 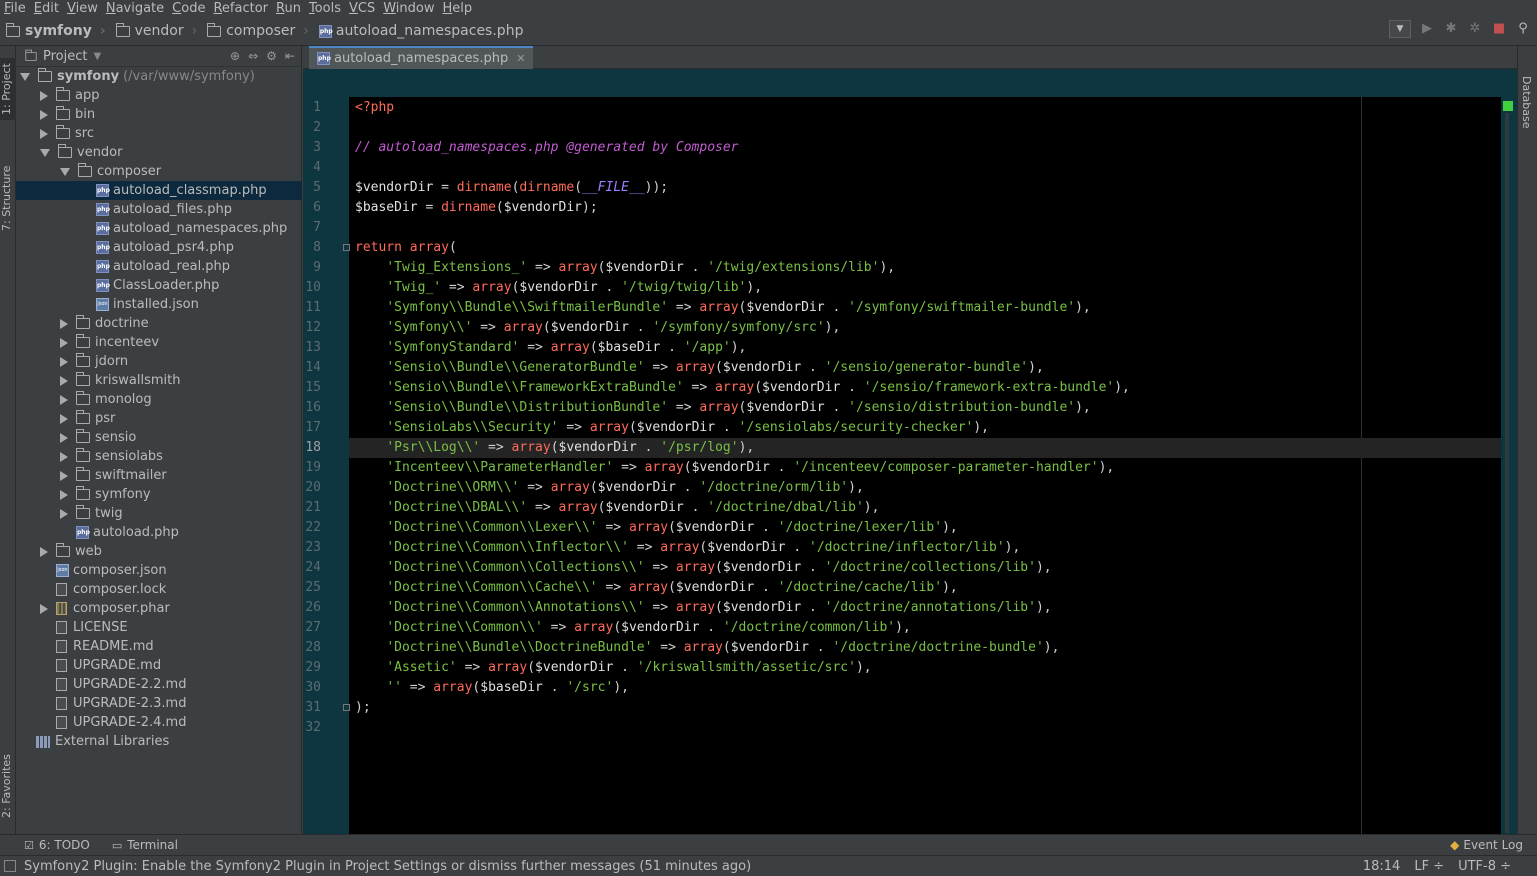 What do you see at coordinates (188, 8) in the screenshot?
I see `menu-code: Code` at bounding box center [188, 8].